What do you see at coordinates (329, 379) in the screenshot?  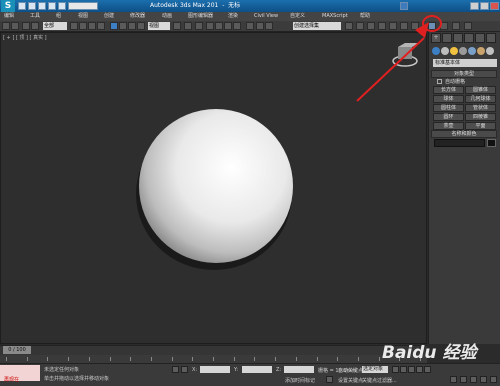 I see `key-mode-icon` at bounding box center [329, 379].